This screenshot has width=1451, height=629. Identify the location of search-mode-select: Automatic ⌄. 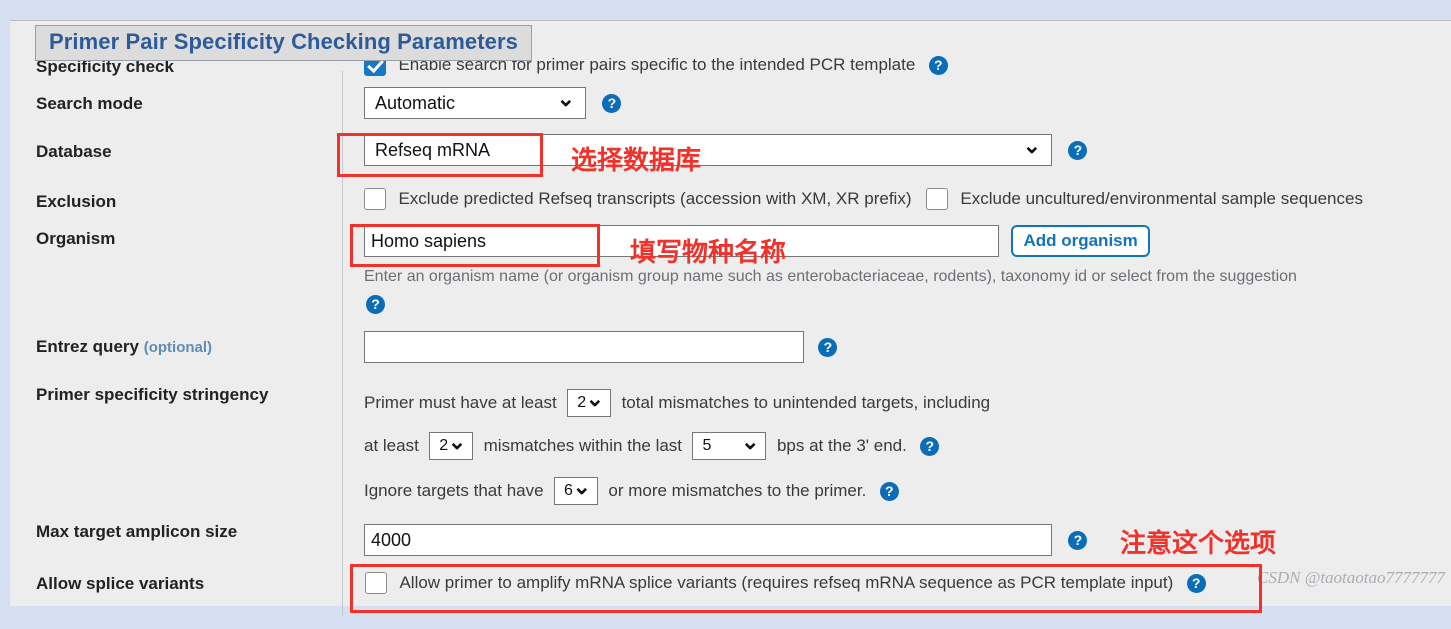
(475, 102).